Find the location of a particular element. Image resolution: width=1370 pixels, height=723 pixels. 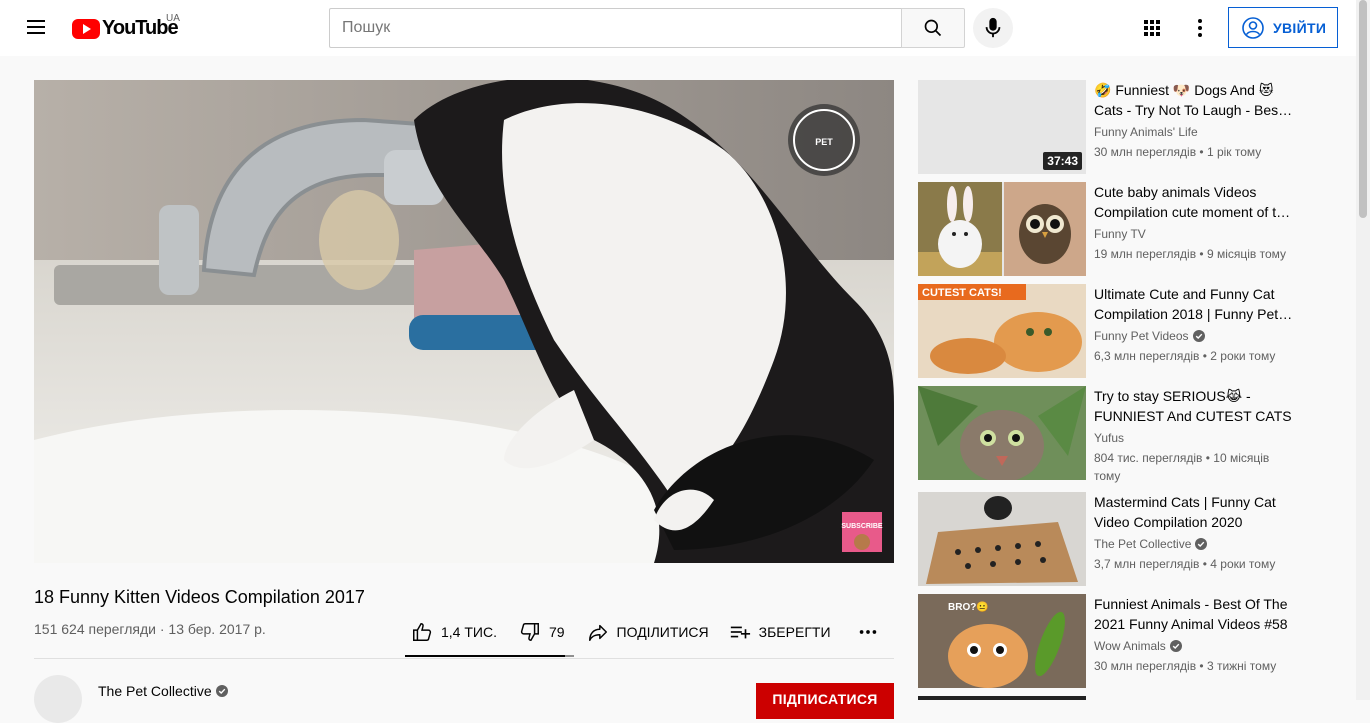

channel-name-text: Yufus is located at coordinates (1109, 438).